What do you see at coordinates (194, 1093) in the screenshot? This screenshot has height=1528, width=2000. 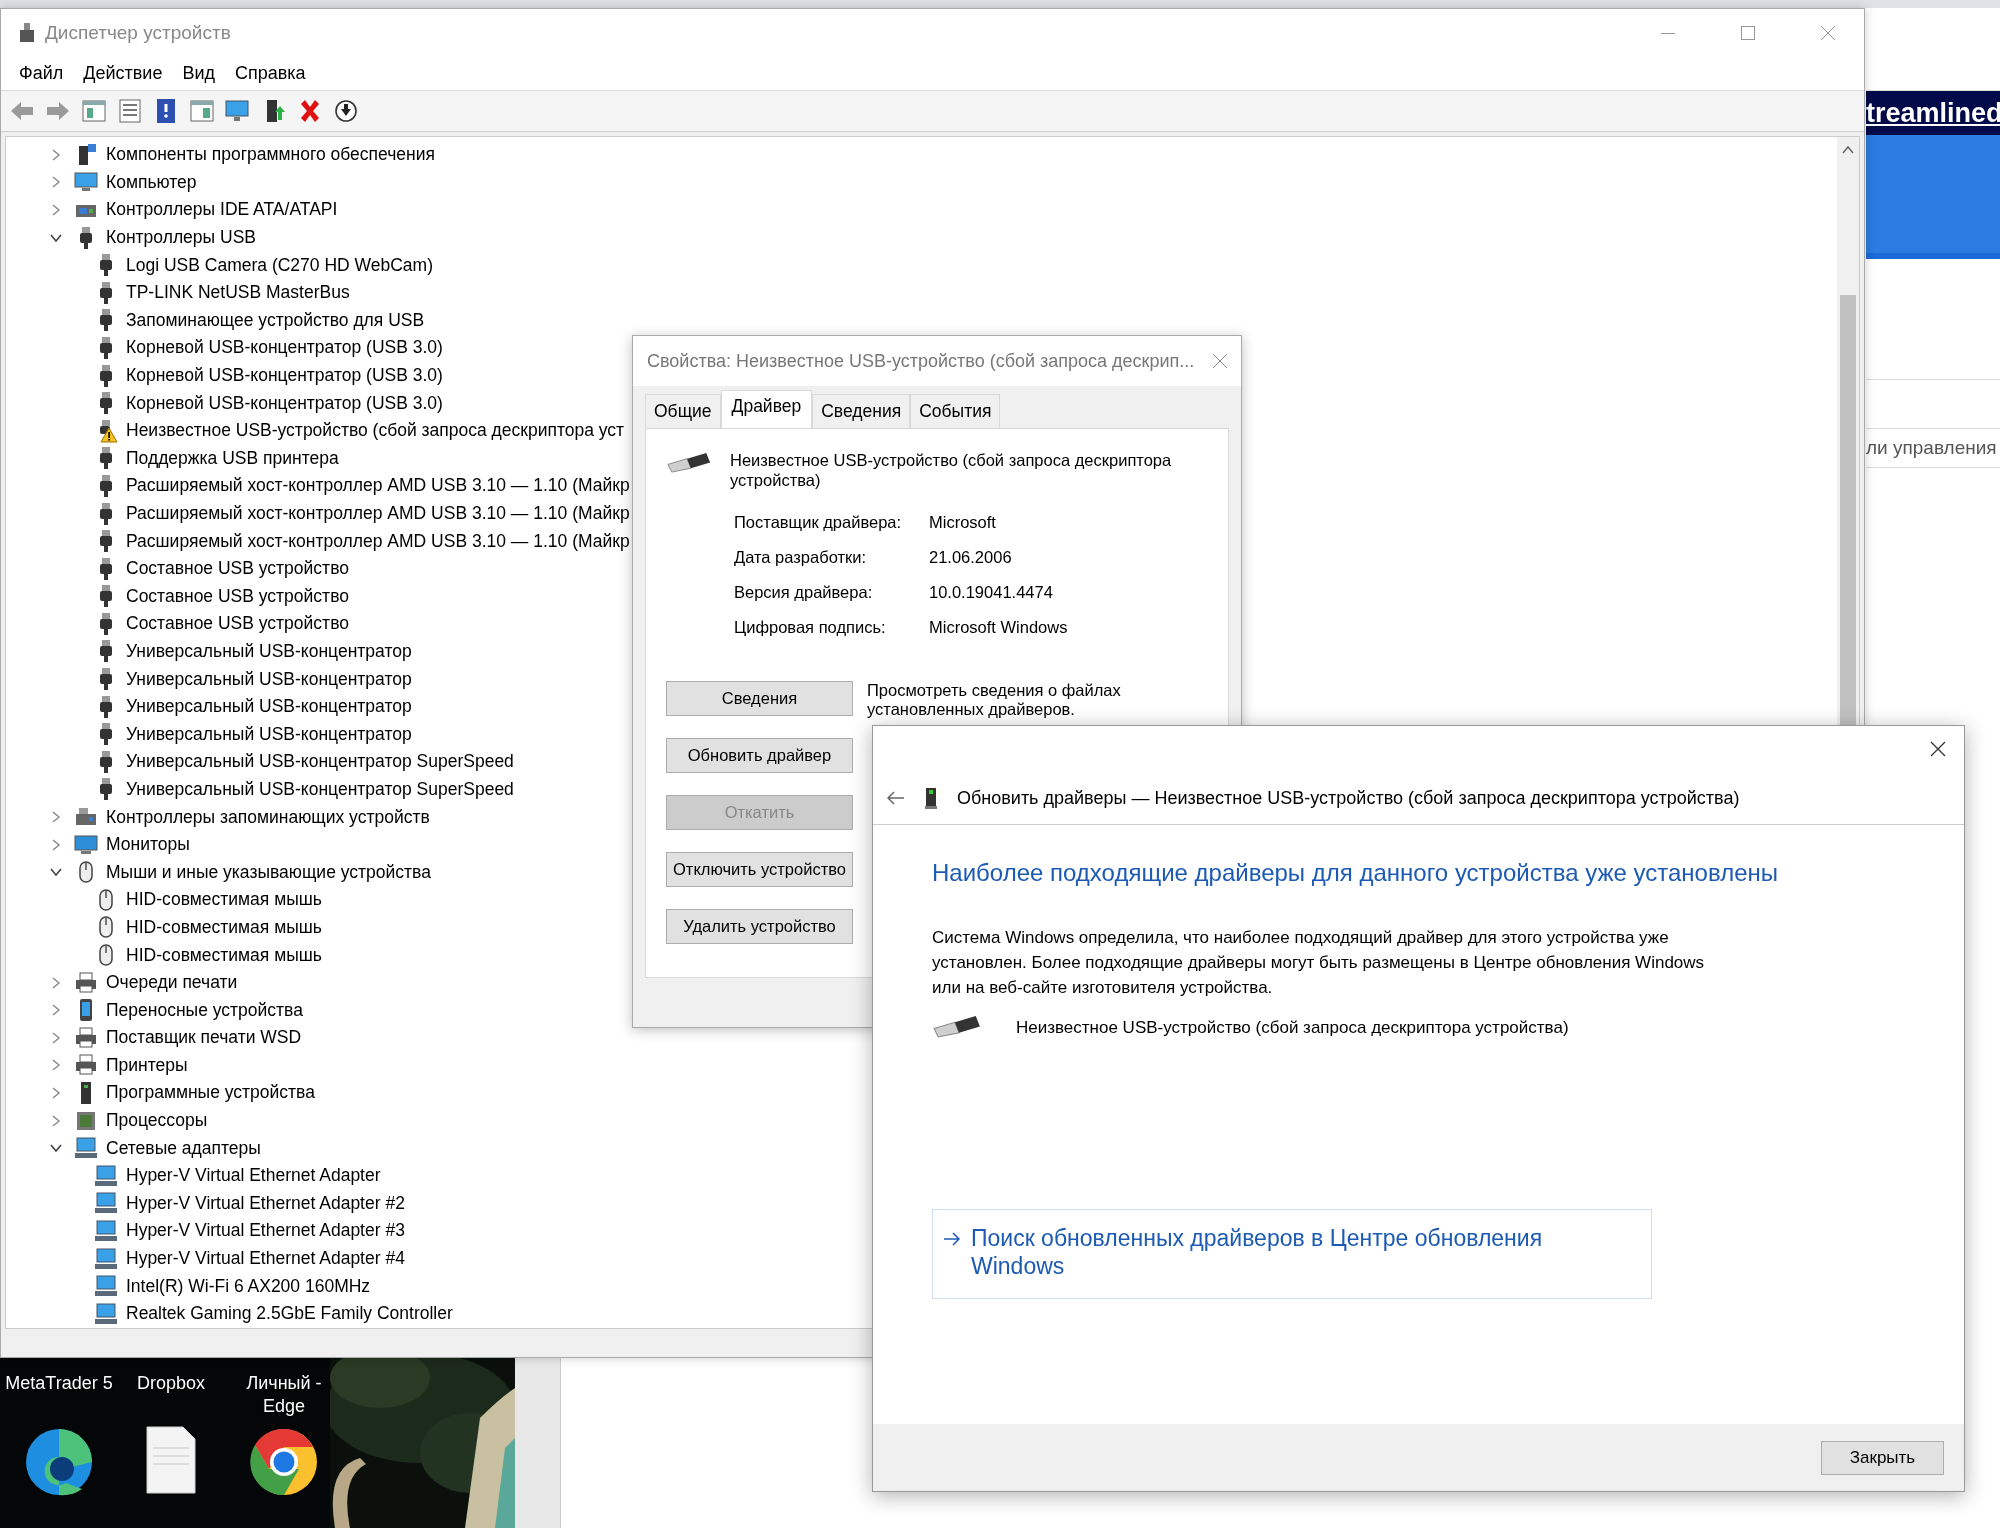 I see `tree-item: Программные устройства` at bounding box center [194, 1093].